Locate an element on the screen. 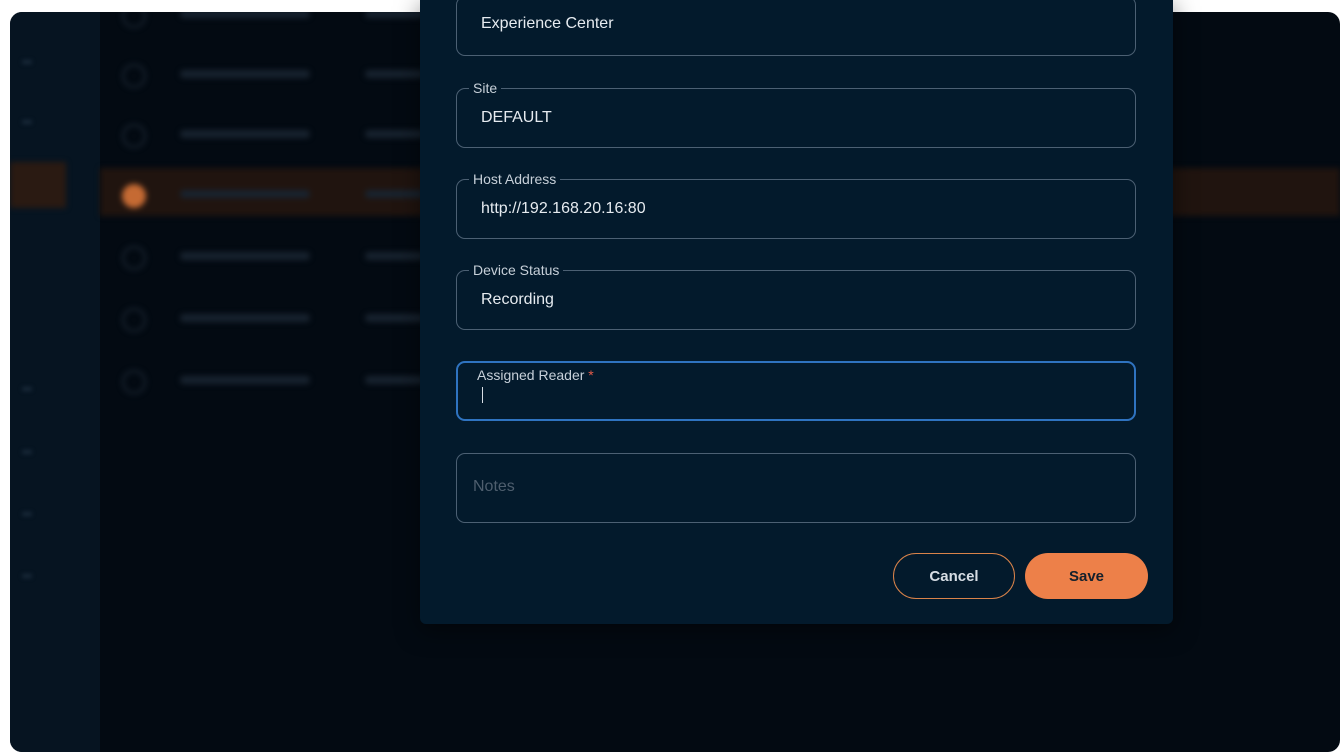  location-field: Experience Center is located at coordinates (796, 28).